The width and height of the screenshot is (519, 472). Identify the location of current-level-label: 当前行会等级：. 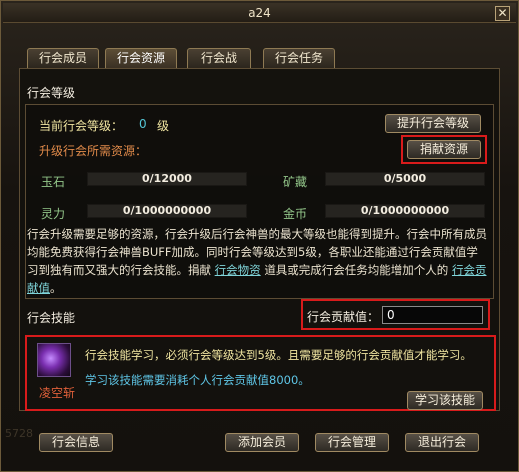
(81, 126).